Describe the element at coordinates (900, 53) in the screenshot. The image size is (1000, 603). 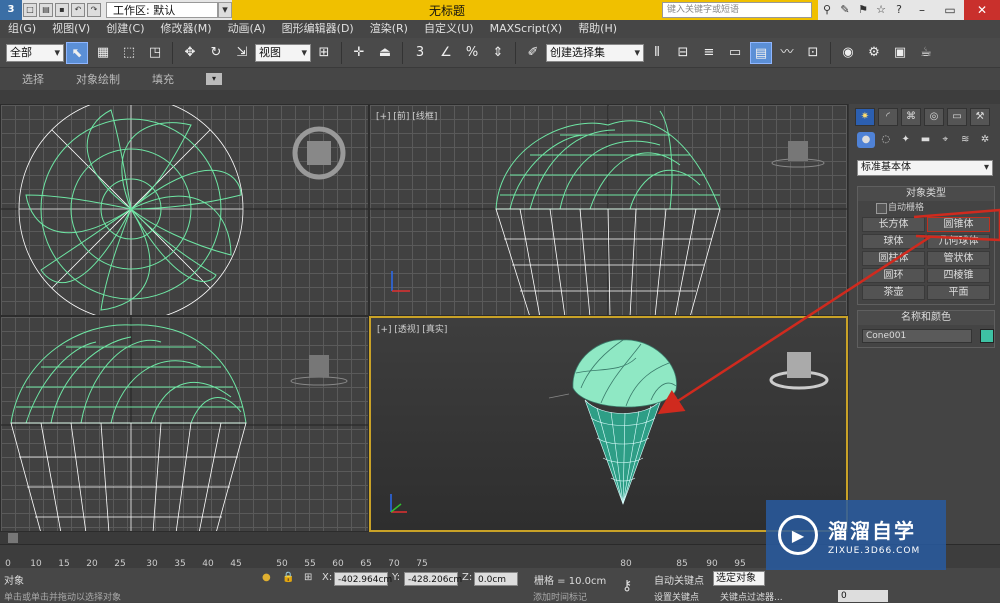
I see `rendered-frame-icon: ▣` at that location.